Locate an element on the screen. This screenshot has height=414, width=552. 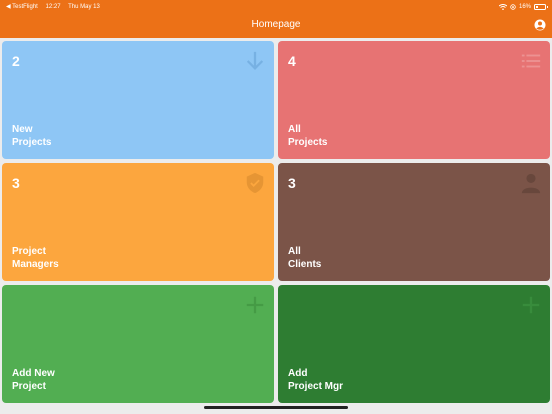
status-date: Thu May 13 is located at coordinates (84, 7).